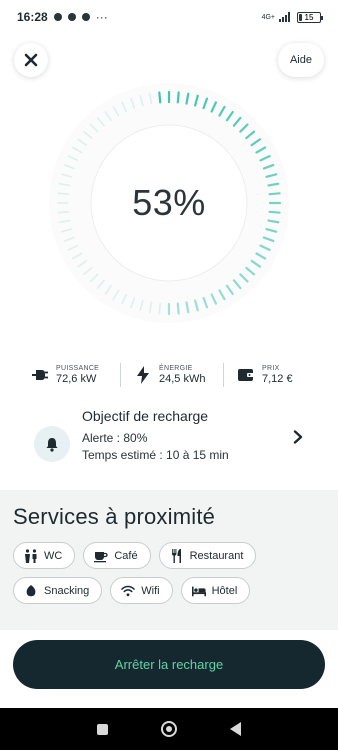 The image size is (338, 750). I want to click on plug-icon, so click(40, 375).